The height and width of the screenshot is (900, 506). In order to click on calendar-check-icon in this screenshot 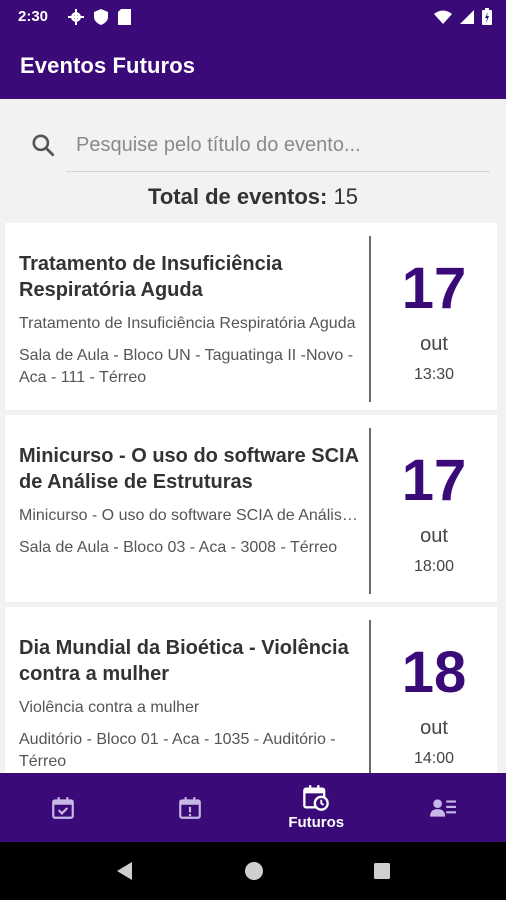, I will do `click(63, 807)`.